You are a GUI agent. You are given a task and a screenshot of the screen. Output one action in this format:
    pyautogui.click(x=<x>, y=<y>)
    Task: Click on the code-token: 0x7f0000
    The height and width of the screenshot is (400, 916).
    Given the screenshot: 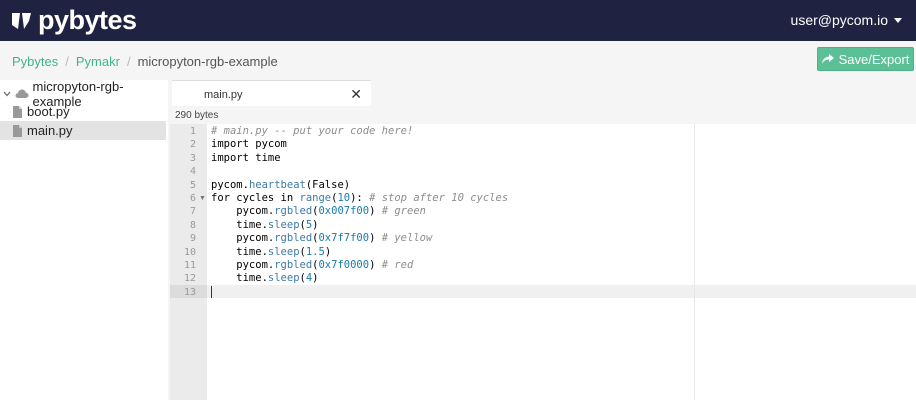 What is the action you would take?
    pyautogui.click(x=344, y=265)
    